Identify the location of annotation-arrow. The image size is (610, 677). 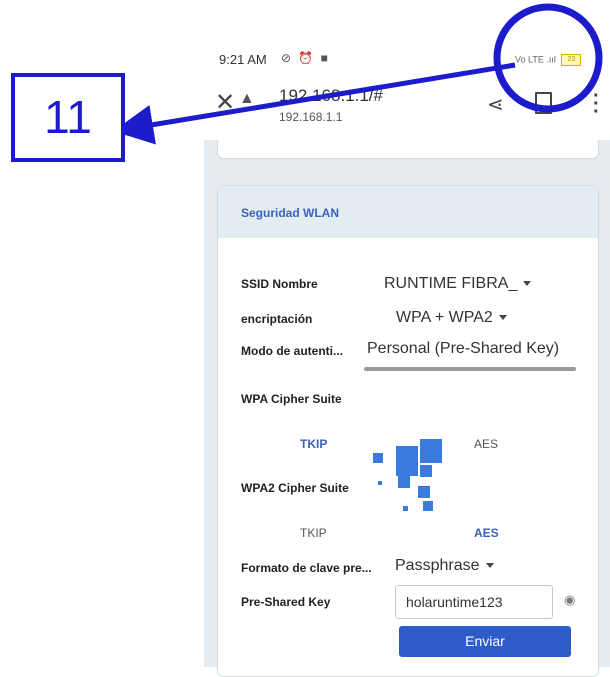
(314, 103).